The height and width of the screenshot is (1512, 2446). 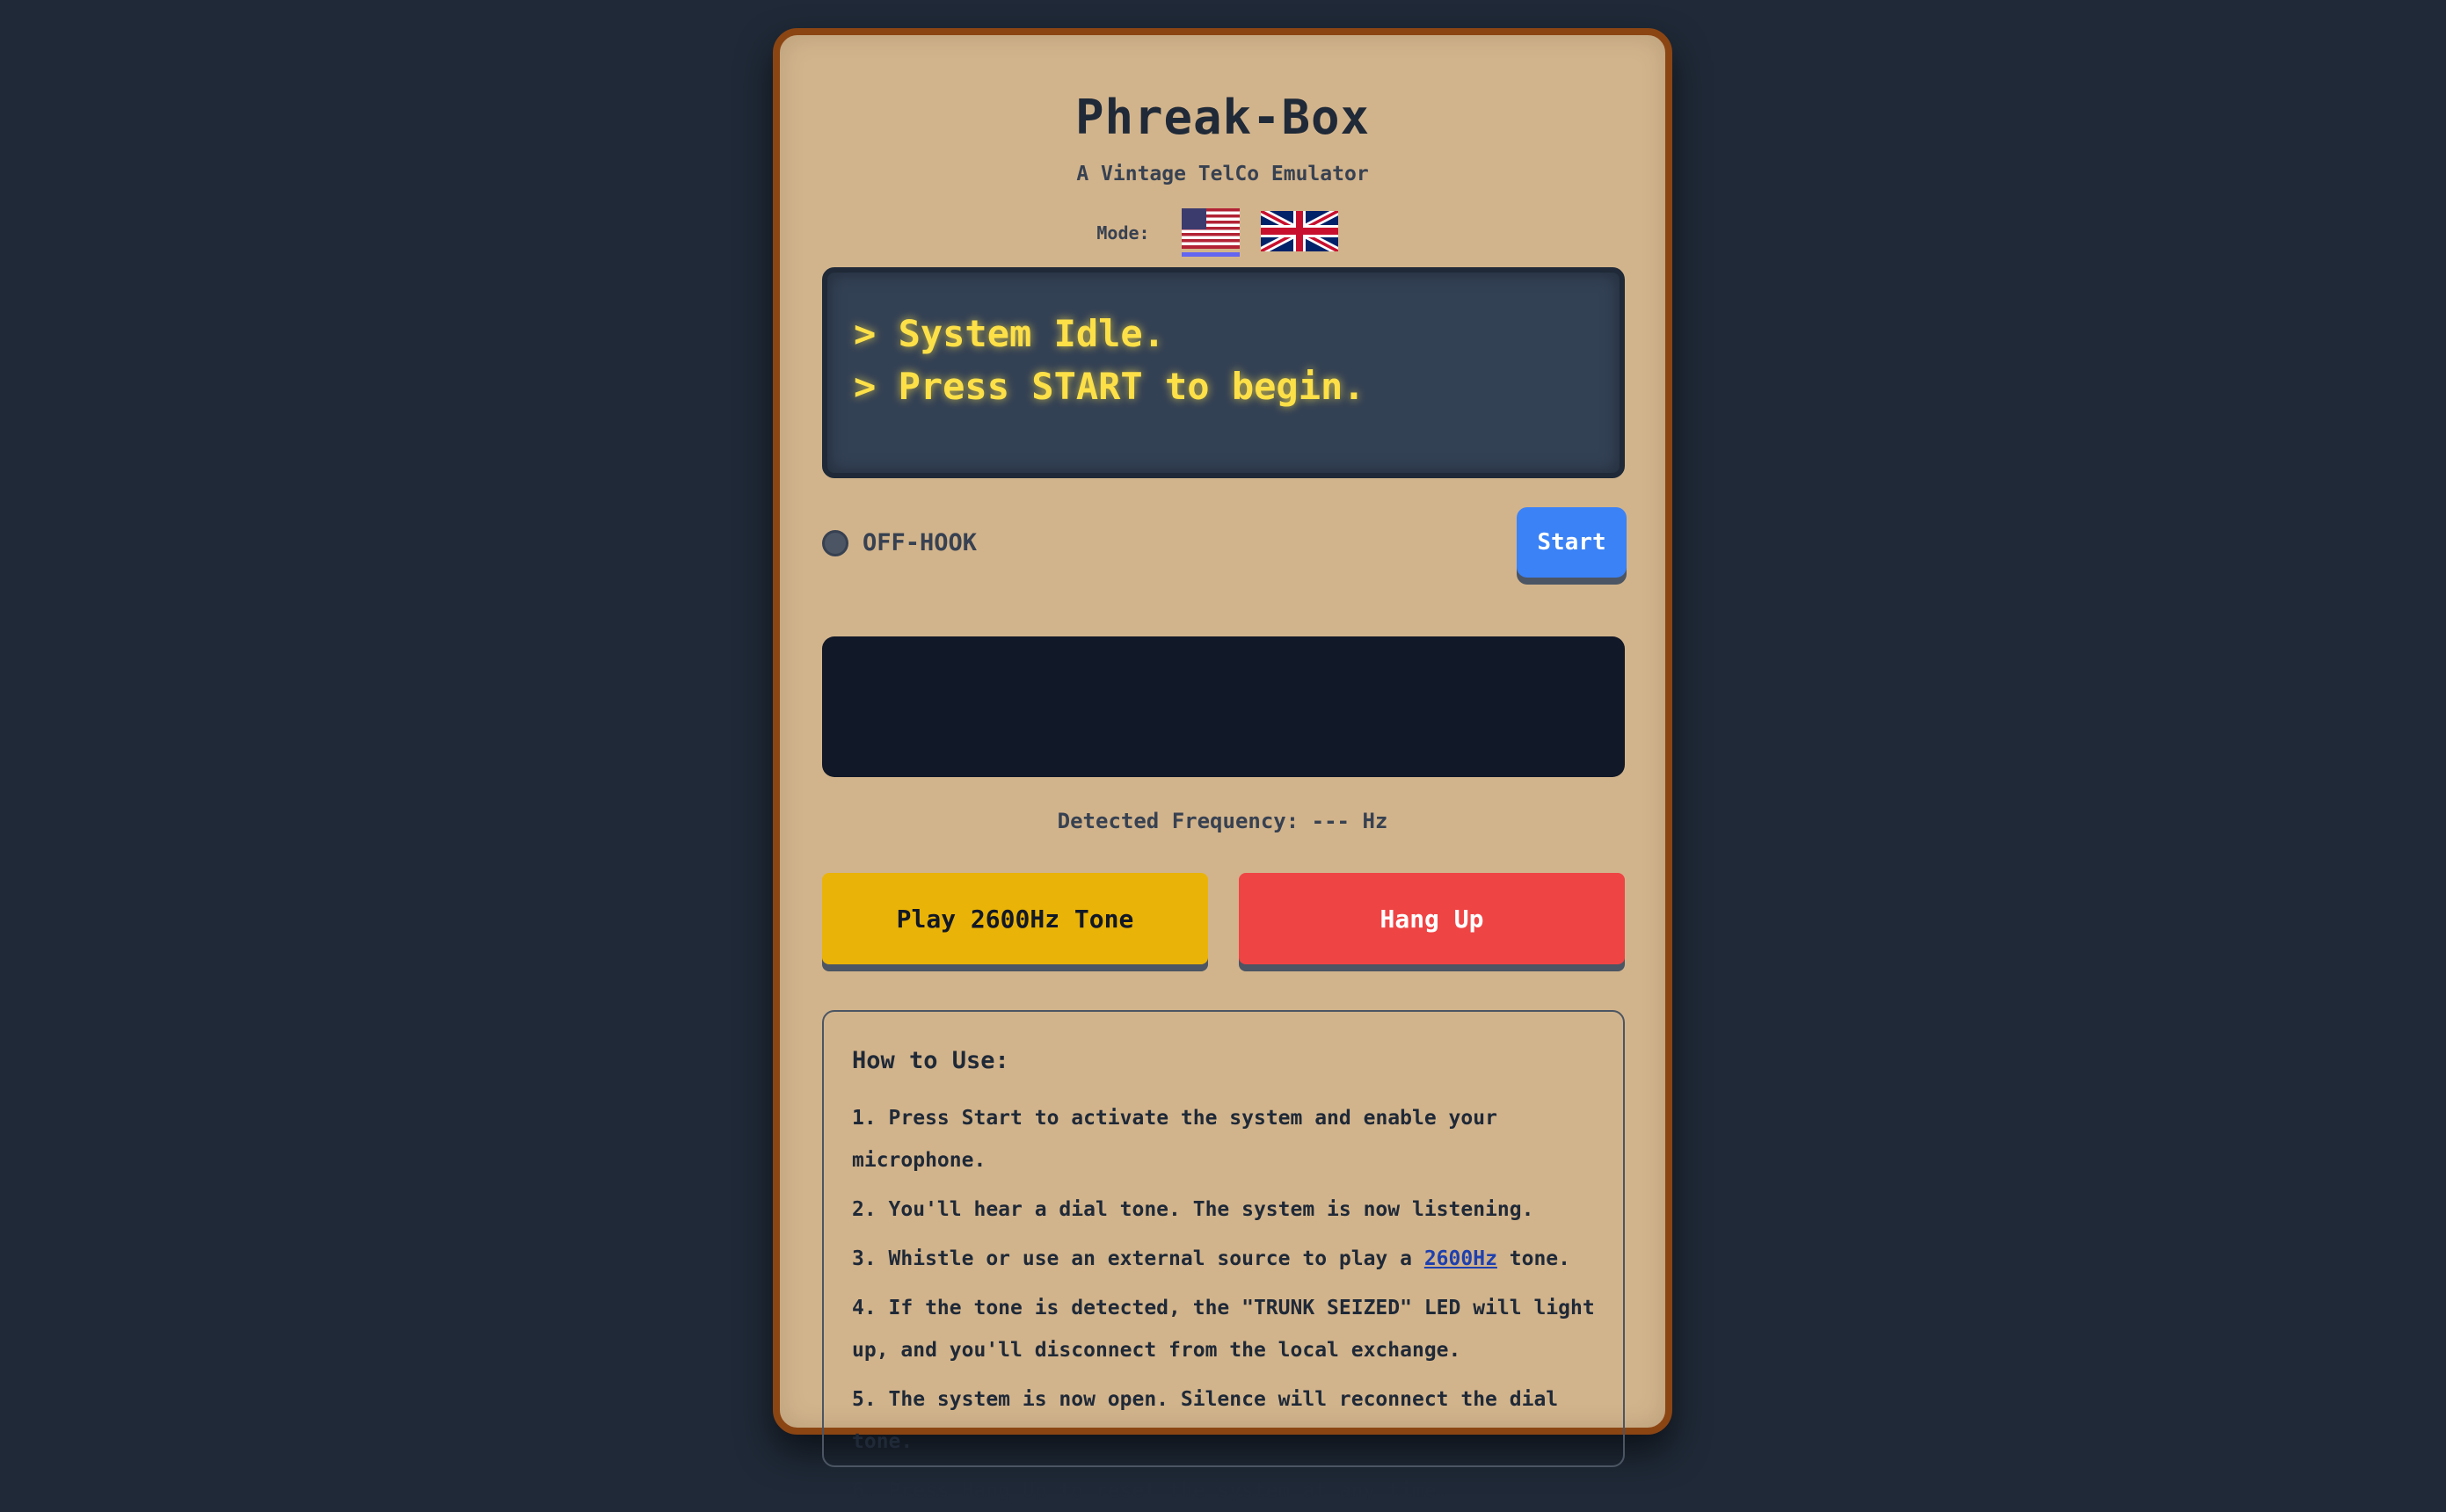 I want to click on us-flag-icon, so click(x=1210, y=232).